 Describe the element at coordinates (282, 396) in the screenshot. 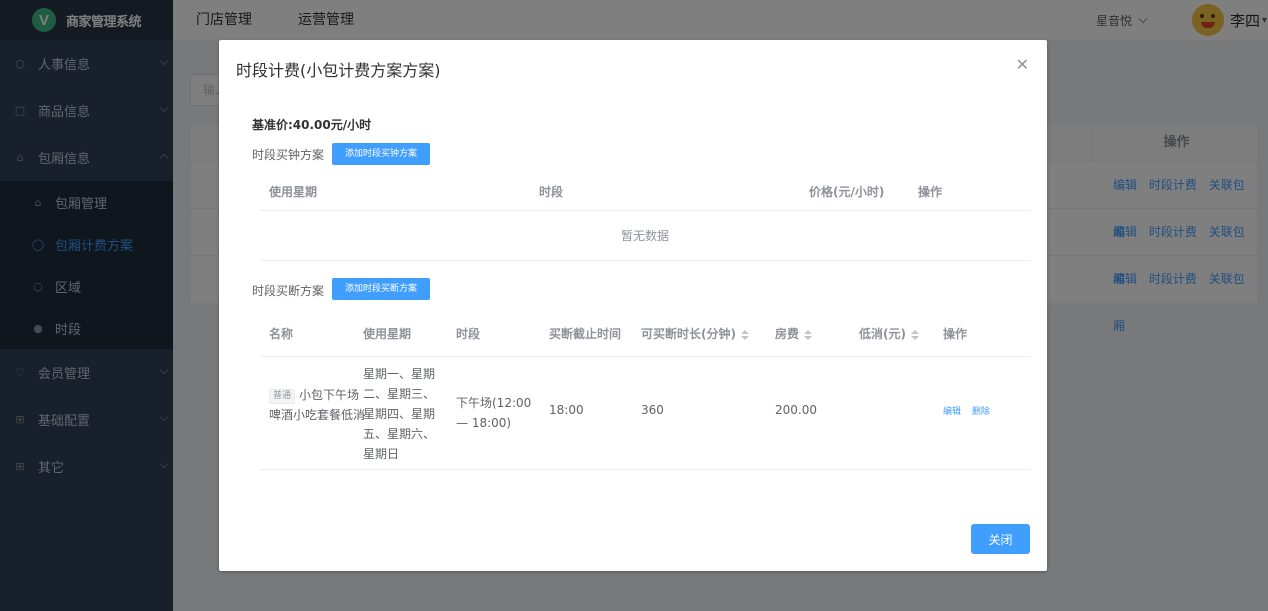

I see `plan-tag: 普通` at that location.